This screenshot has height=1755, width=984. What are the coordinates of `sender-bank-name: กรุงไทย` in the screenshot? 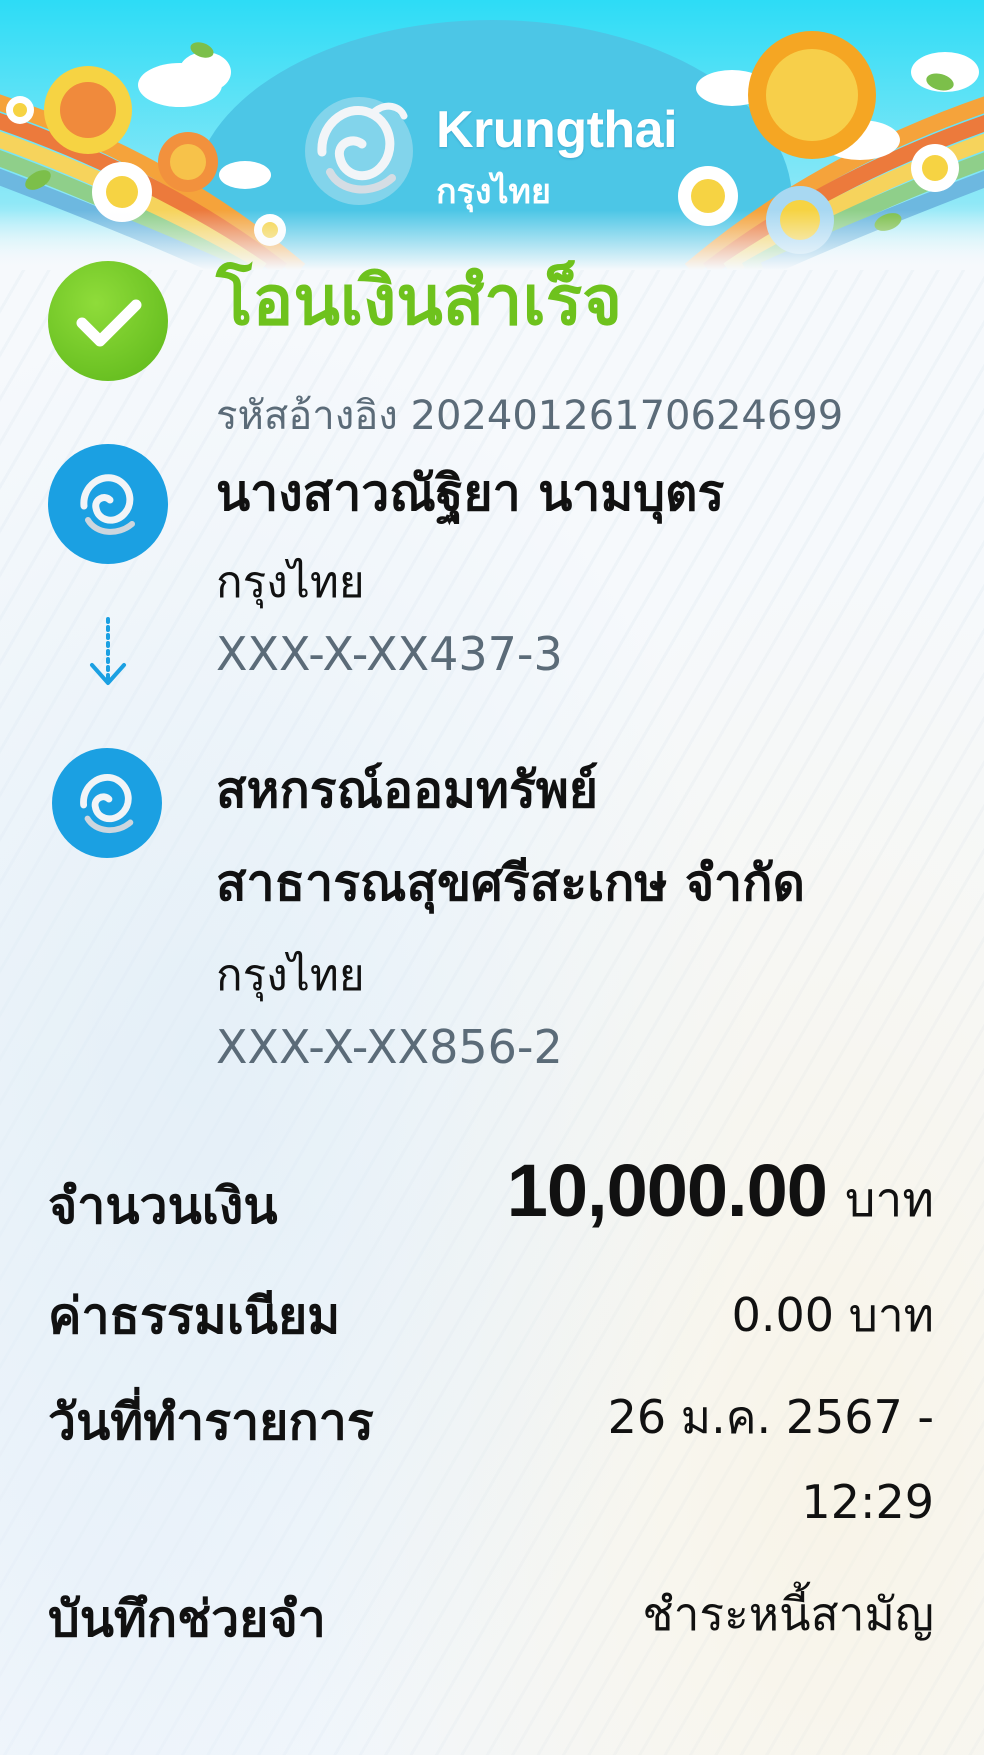 It's located at (290, 582).